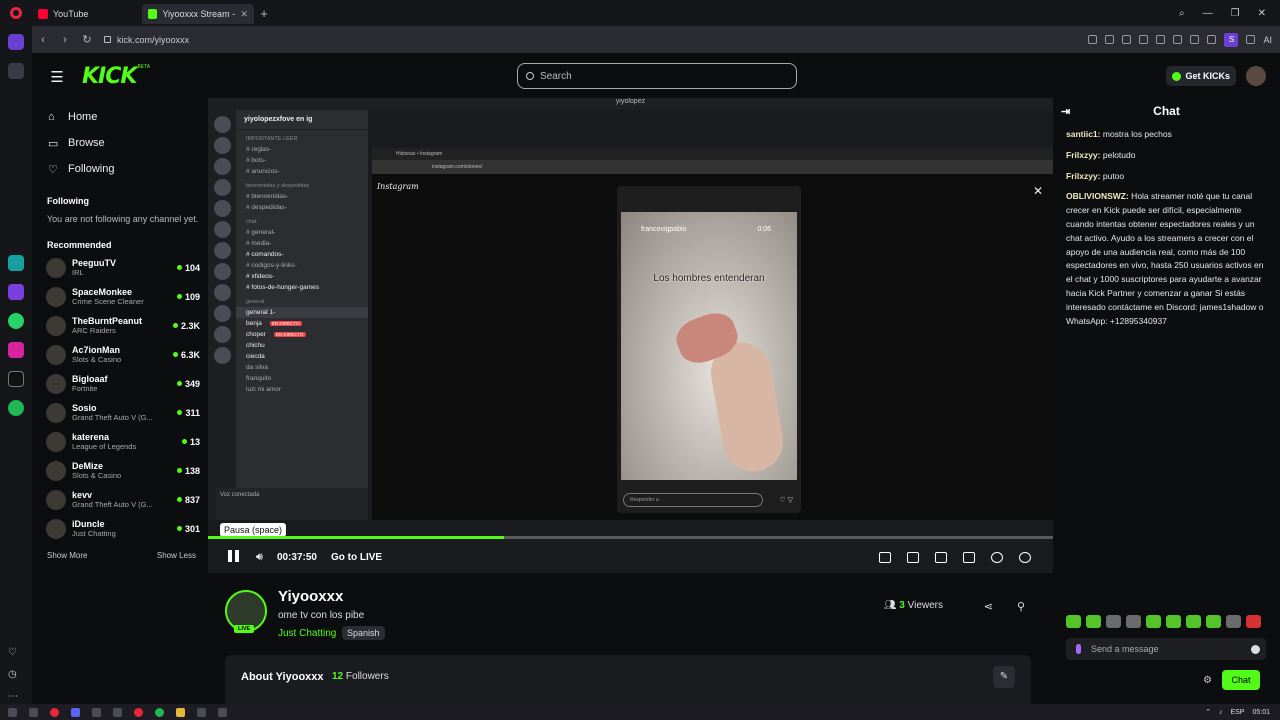  Describe the element at coordinates (259, 557) in the screenshot. I see `volume-icon: 🔊︎` at that location.